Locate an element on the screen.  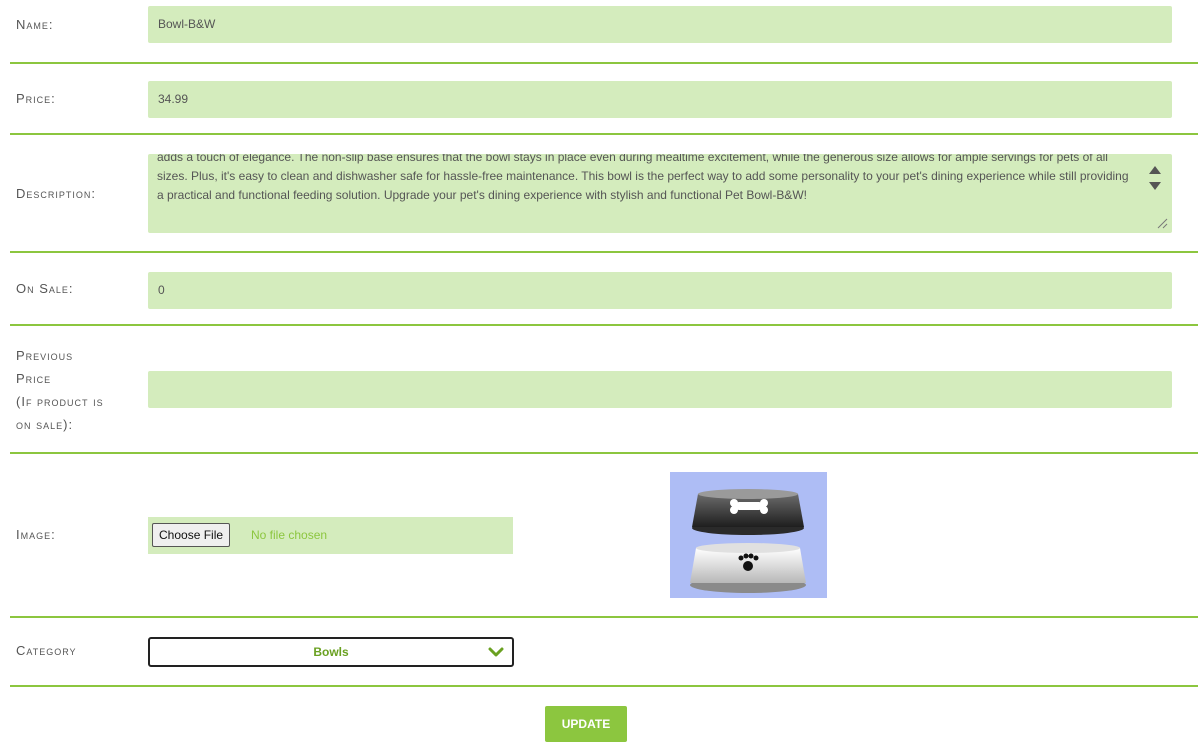
name-label: Name: is located at coordinates (35, 24).